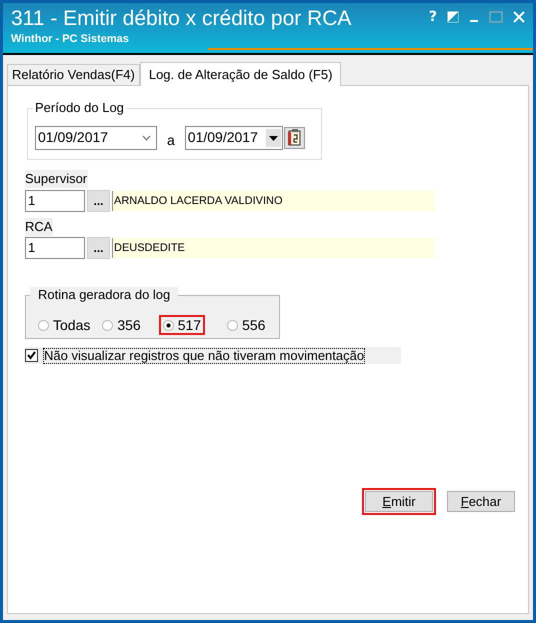 The height and width of the screenshot is (623, 536). I want to click on tab: Relatório Vendas(F4), so click(73, 74).